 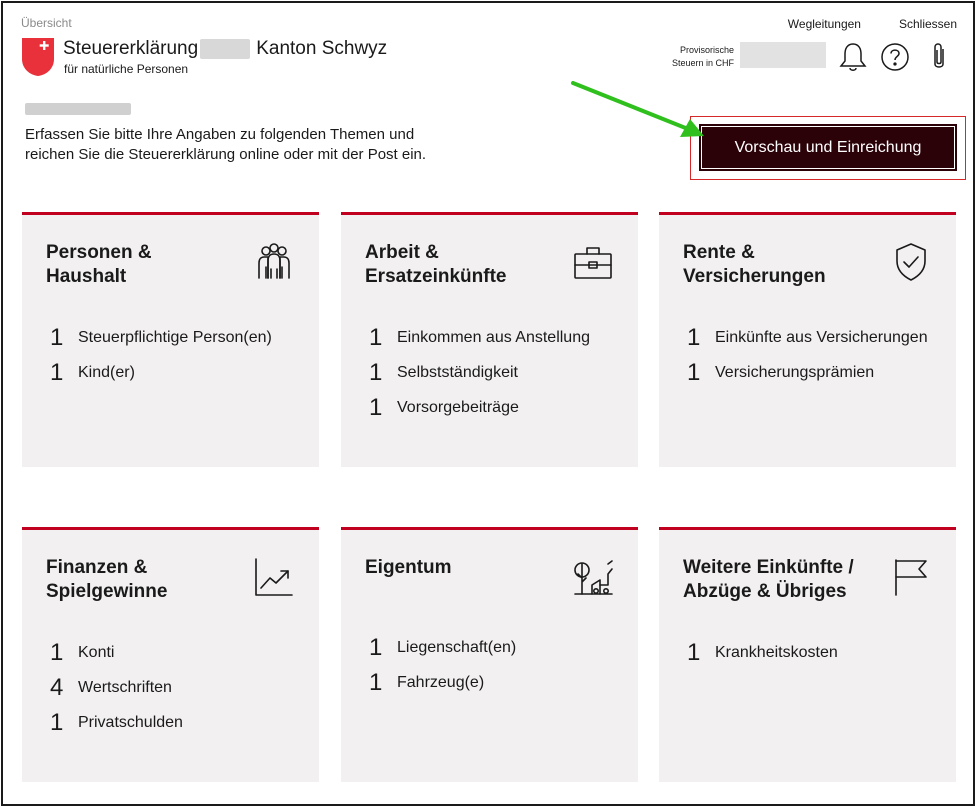 What do you see at coordinates (126, 69) in the screenshot?
I see `app-subtitle: für natürliche Personen` at bounding box center [126, 69].